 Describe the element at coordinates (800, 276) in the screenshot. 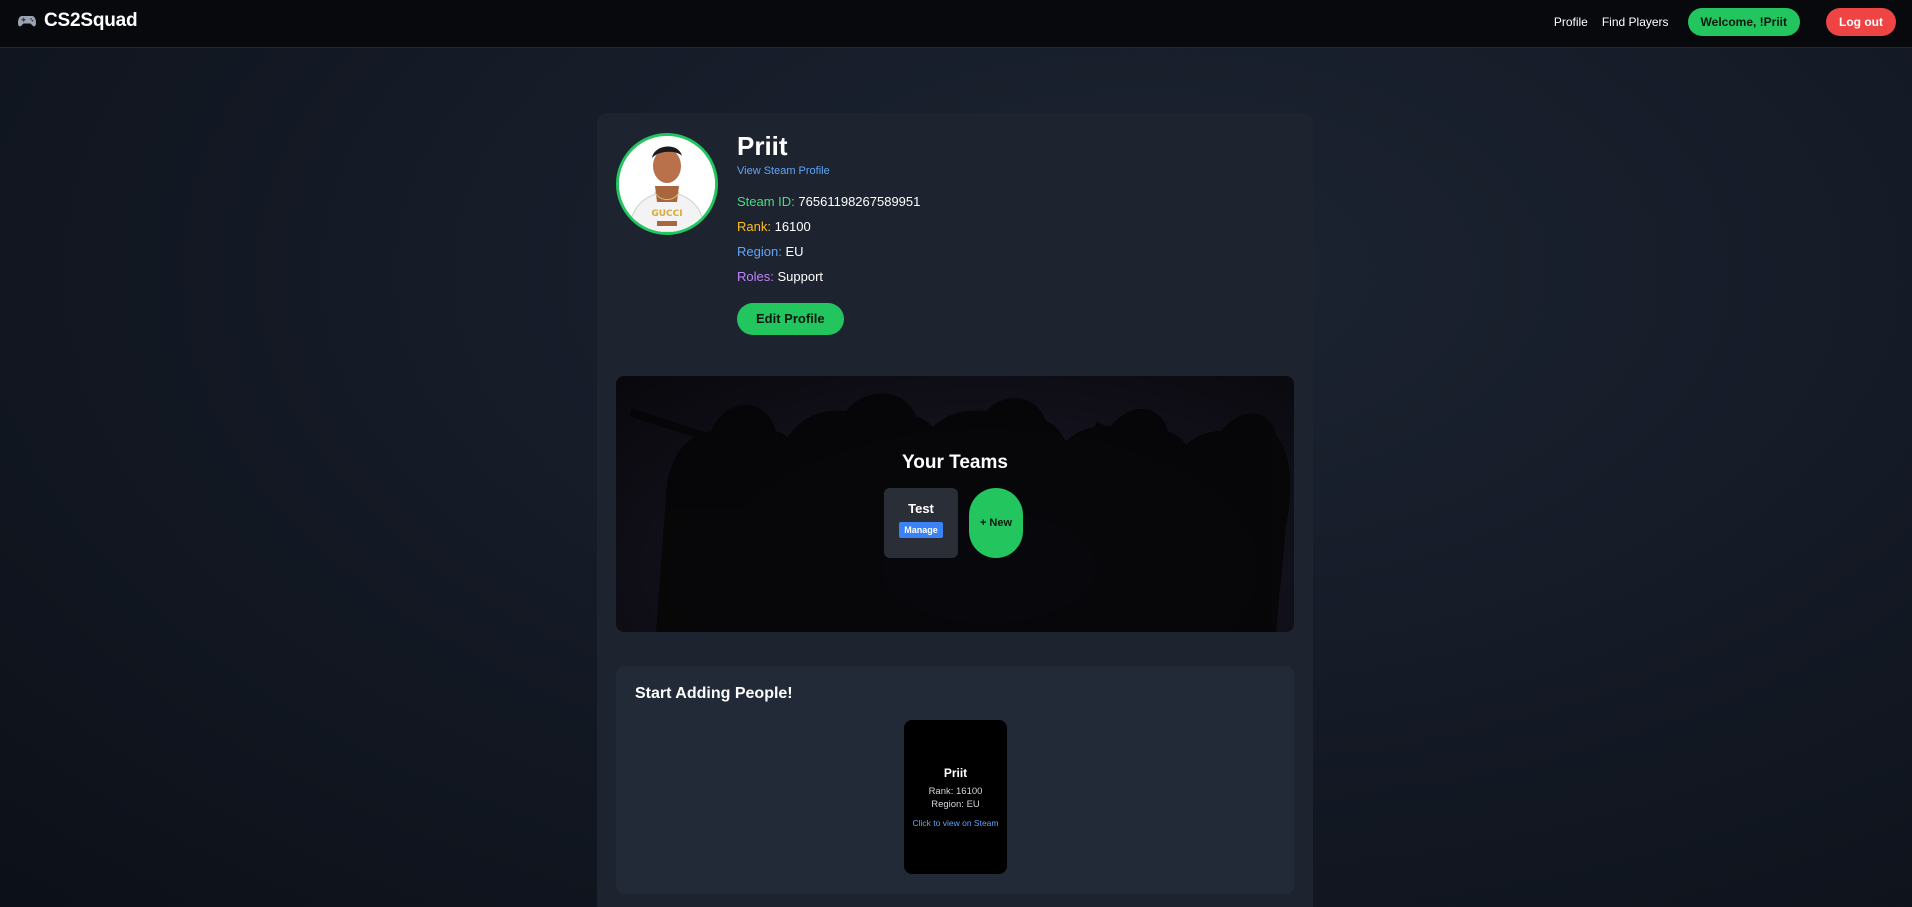

I see `roles-value: Support` at that location.